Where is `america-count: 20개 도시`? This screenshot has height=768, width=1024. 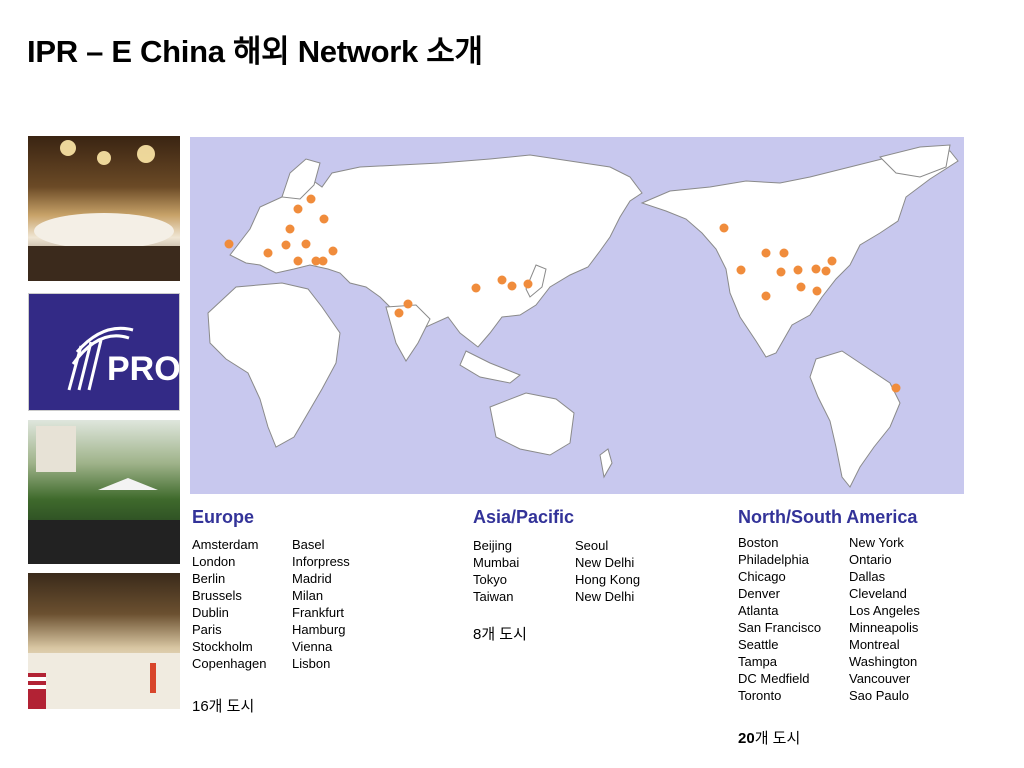 america-count: 20개 도시 is located at coordinates (769, 738).